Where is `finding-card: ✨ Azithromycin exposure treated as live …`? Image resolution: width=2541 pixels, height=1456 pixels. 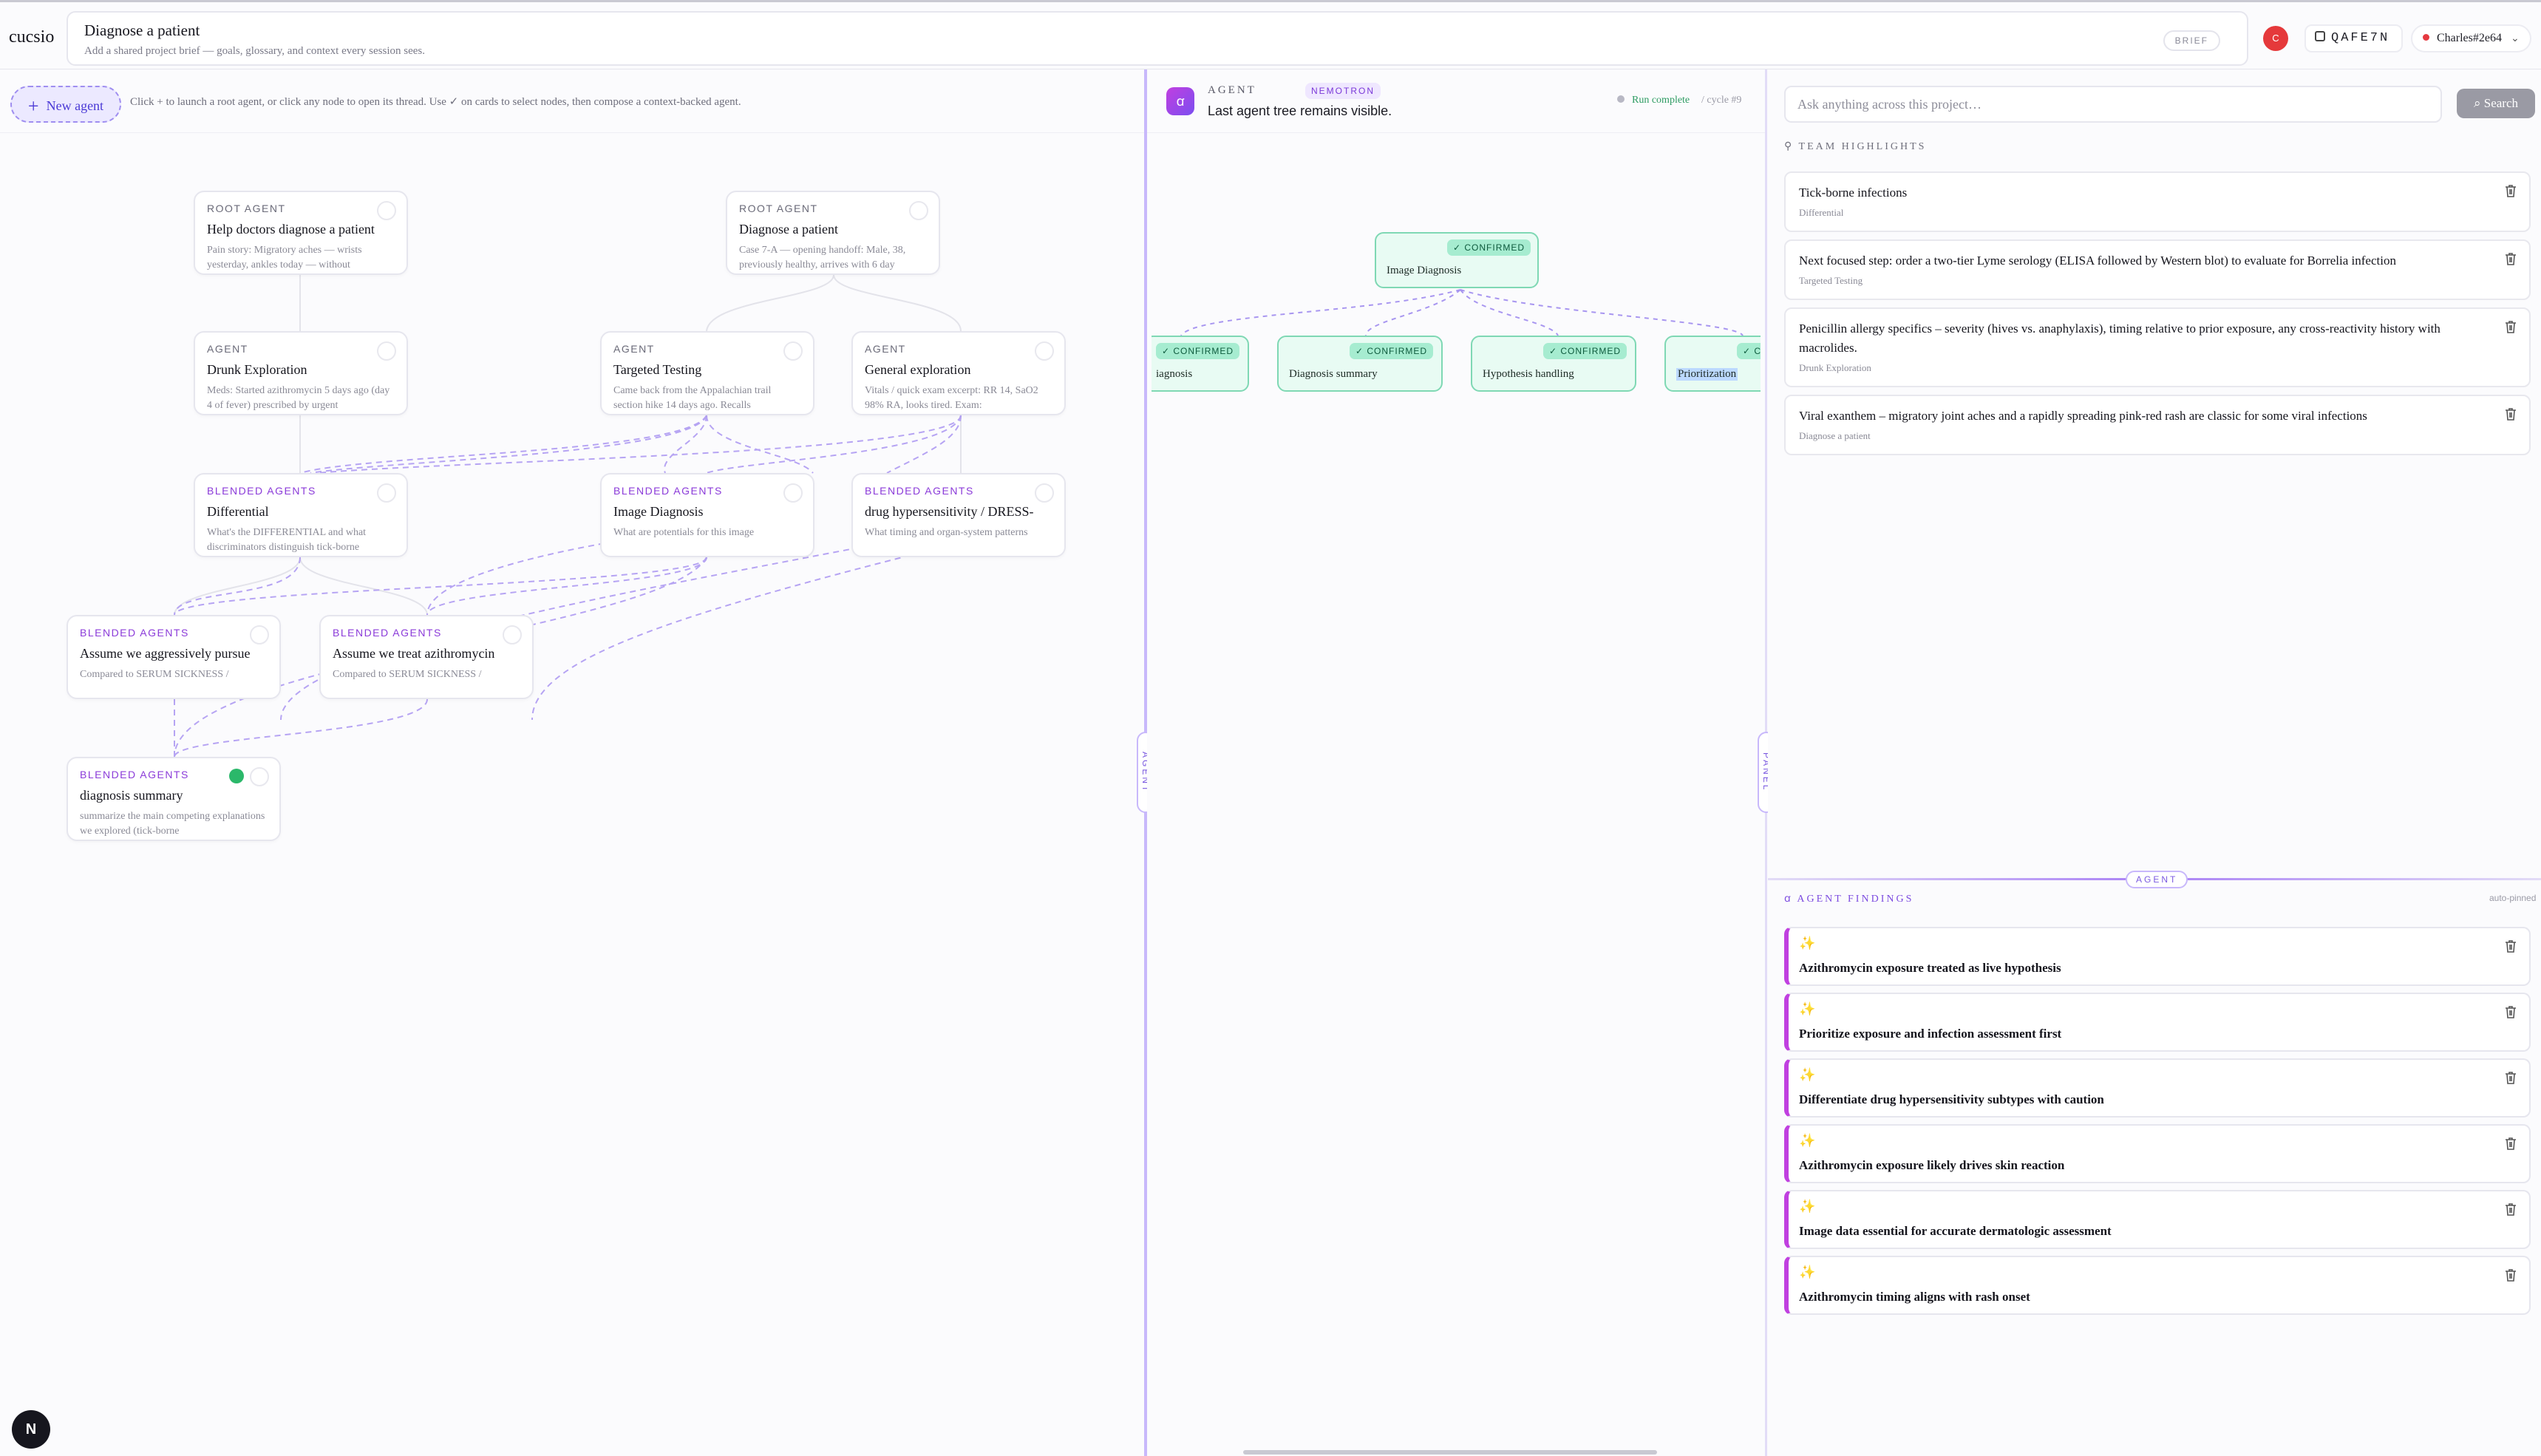
finding-card: ✨ Azithromycin exposure treated as live … is located at coordinates (2157, 956).